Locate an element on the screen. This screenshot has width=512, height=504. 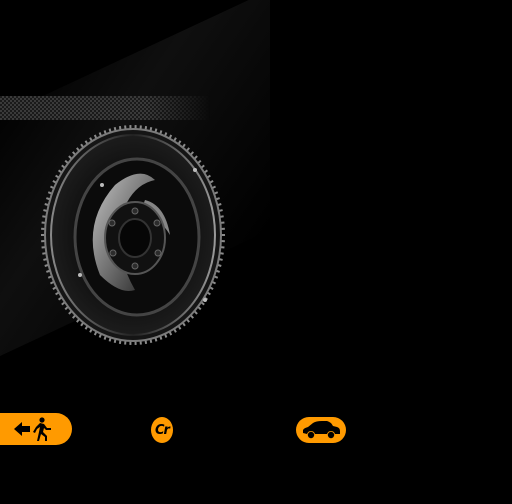
credits-label: Cr is located at coordinates (162, 430).